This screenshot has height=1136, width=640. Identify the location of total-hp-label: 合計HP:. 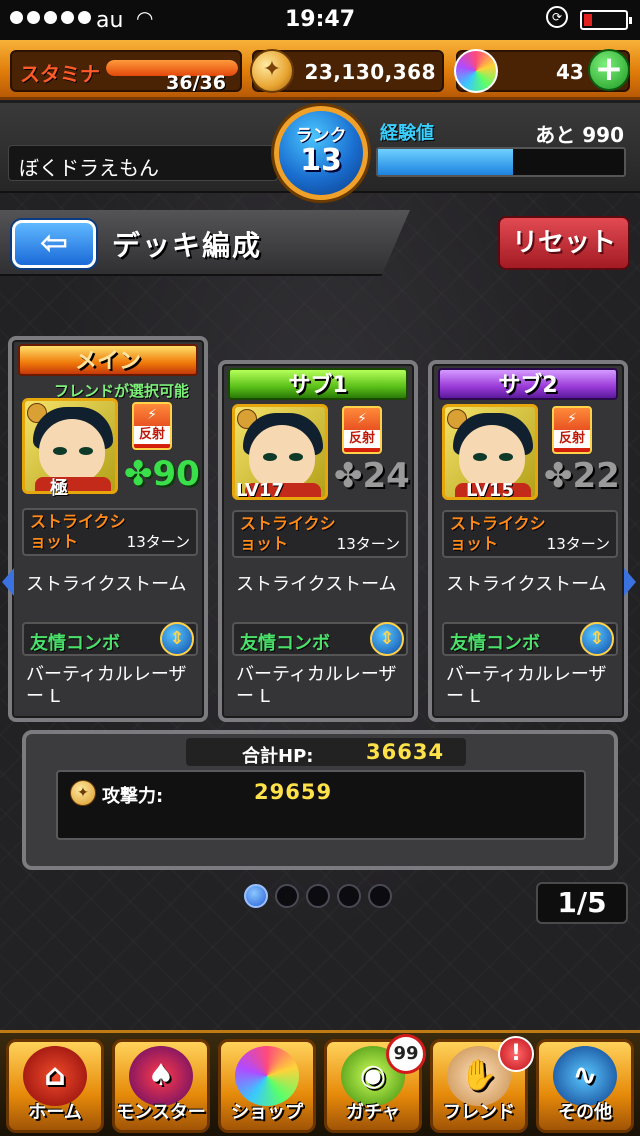
(278, 756).